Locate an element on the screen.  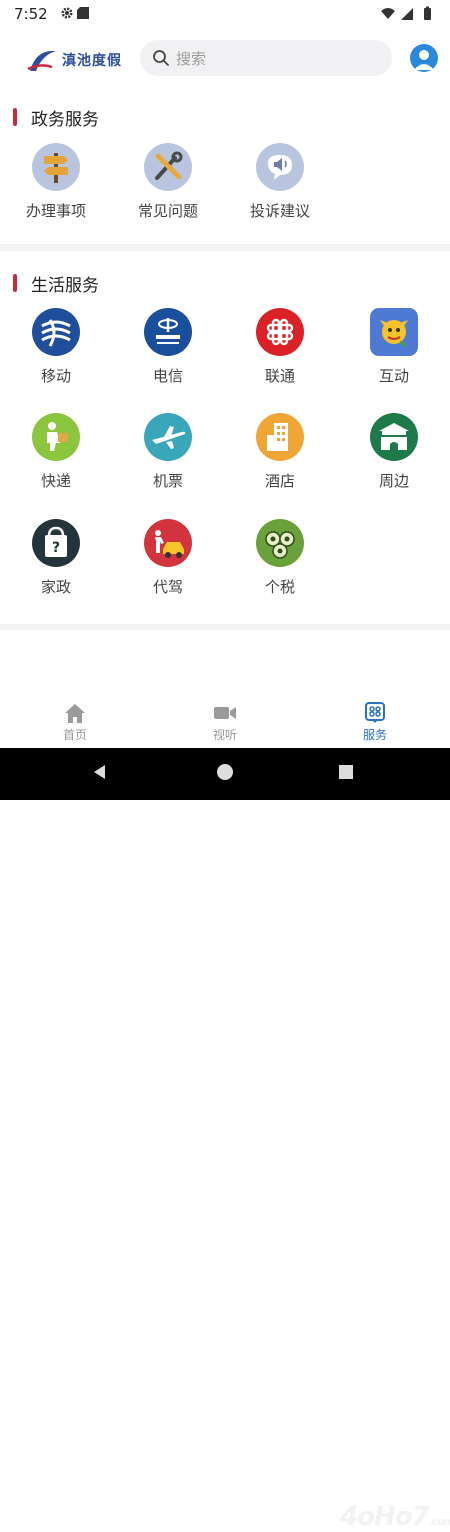
service-label: 机票 is located at coordinates (167, 481).